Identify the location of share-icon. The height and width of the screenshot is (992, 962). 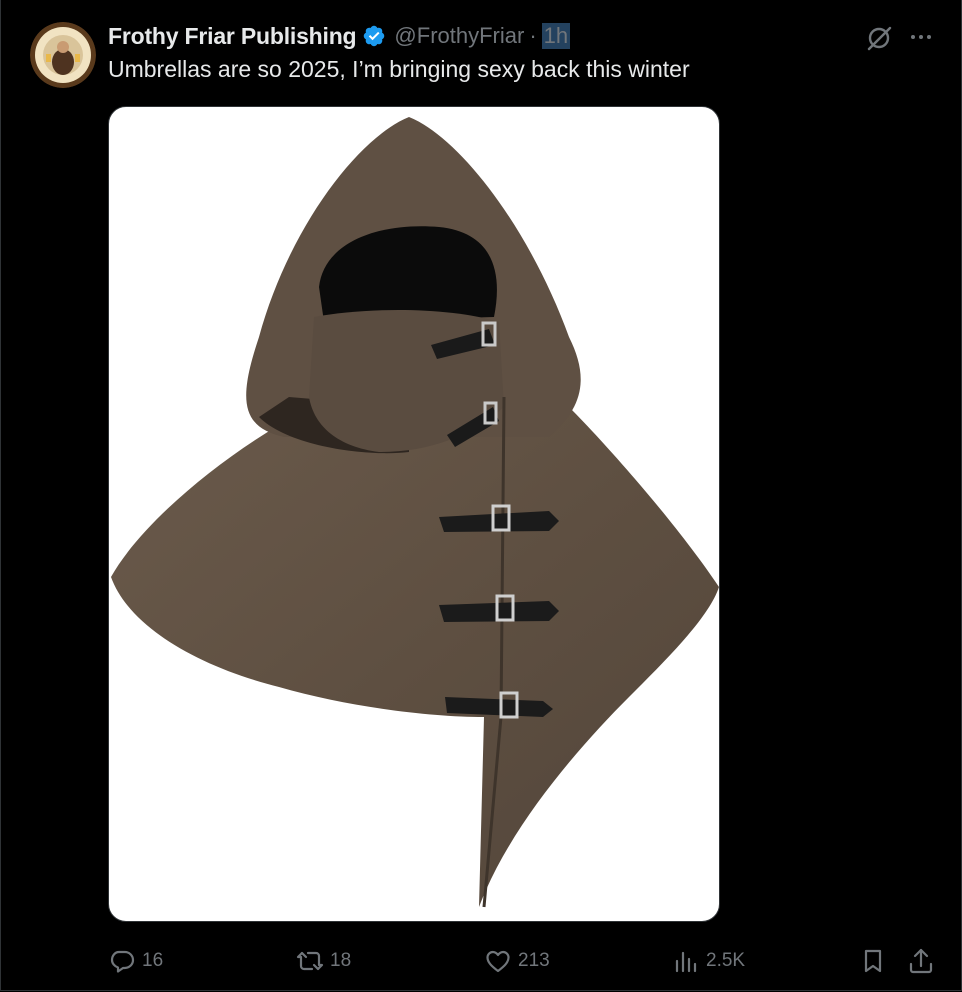
(921, 961).